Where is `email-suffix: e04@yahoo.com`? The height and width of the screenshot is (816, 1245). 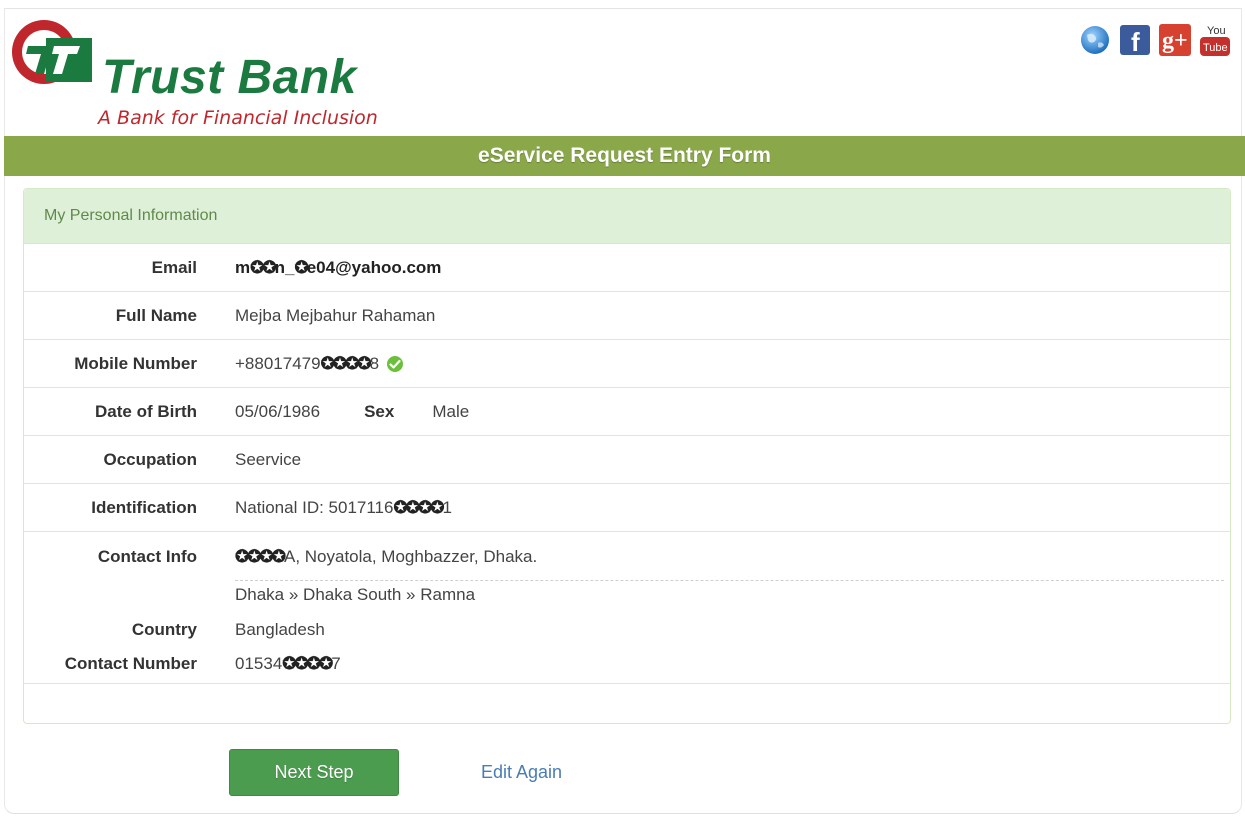 email-suffix: e04@yahoo.com is located at coordinates (374, 267).